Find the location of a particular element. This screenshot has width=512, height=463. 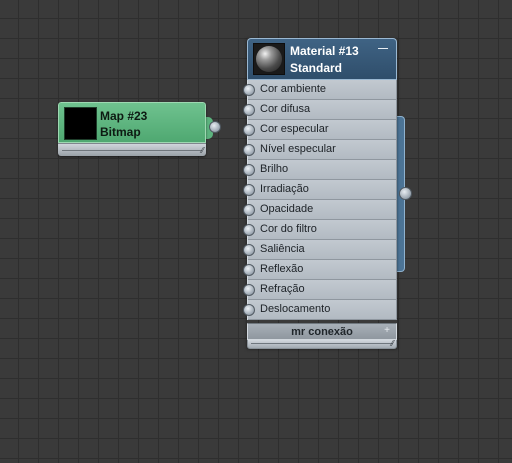

mr-connection-rollout: mr conexão + is located at coordinates (322, 331).